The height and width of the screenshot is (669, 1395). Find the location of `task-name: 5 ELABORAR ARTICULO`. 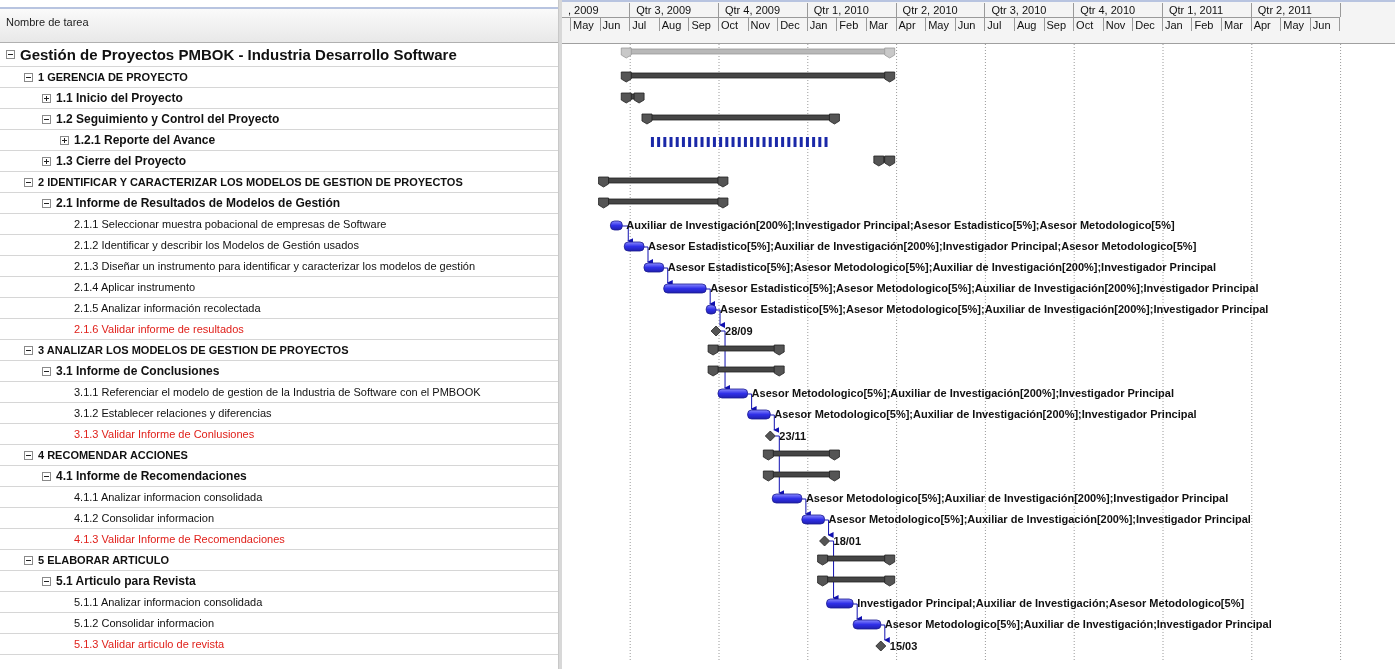

task-name: 5 ELABORAR ARTICULO is located at coordinates (103, 560).